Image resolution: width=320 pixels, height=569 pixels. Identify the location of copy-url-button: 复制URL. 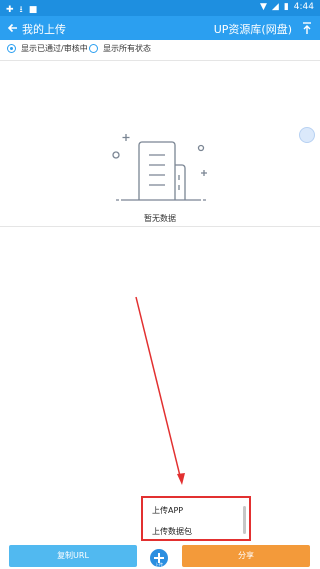
(73, 556).